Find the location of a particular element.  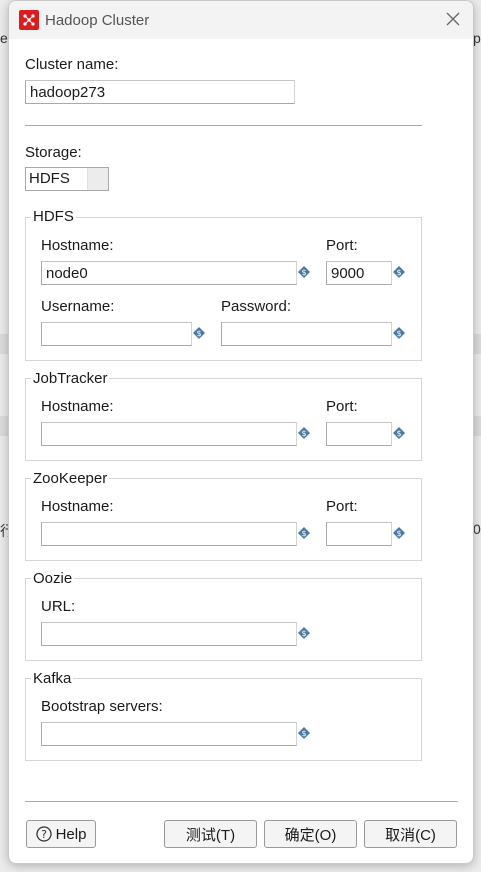

cancel-button: 取消(C) is located at coordinates (410, 834).